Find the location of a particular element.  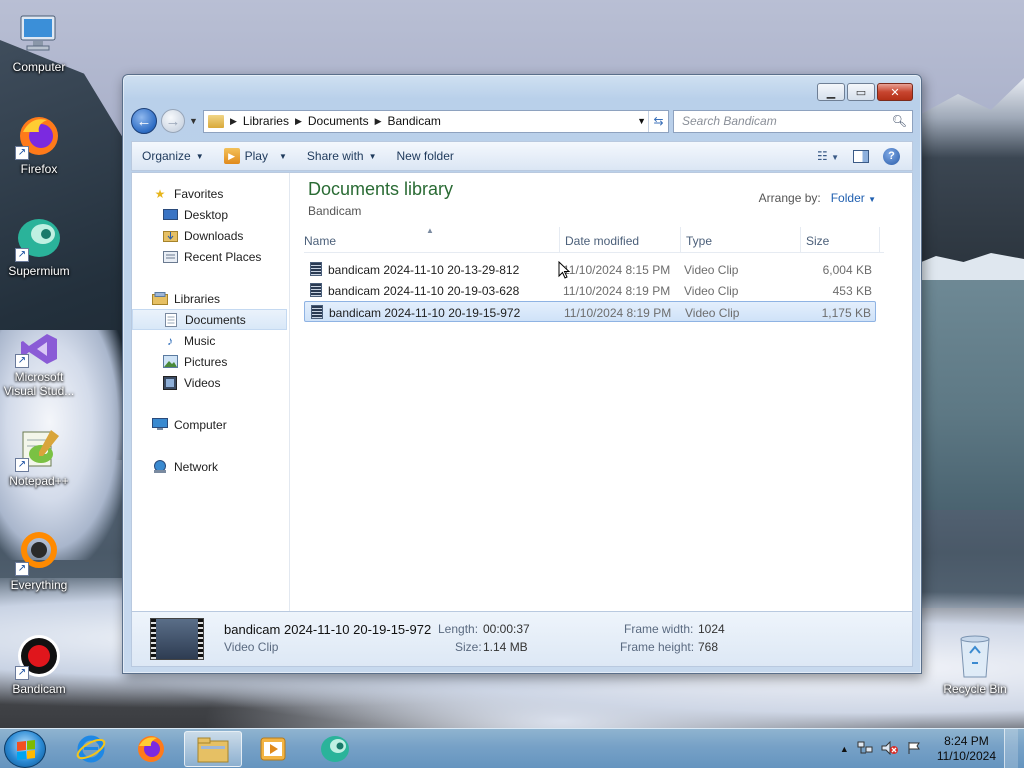

music-icon: ♪ is located at coordinates (170, 340).